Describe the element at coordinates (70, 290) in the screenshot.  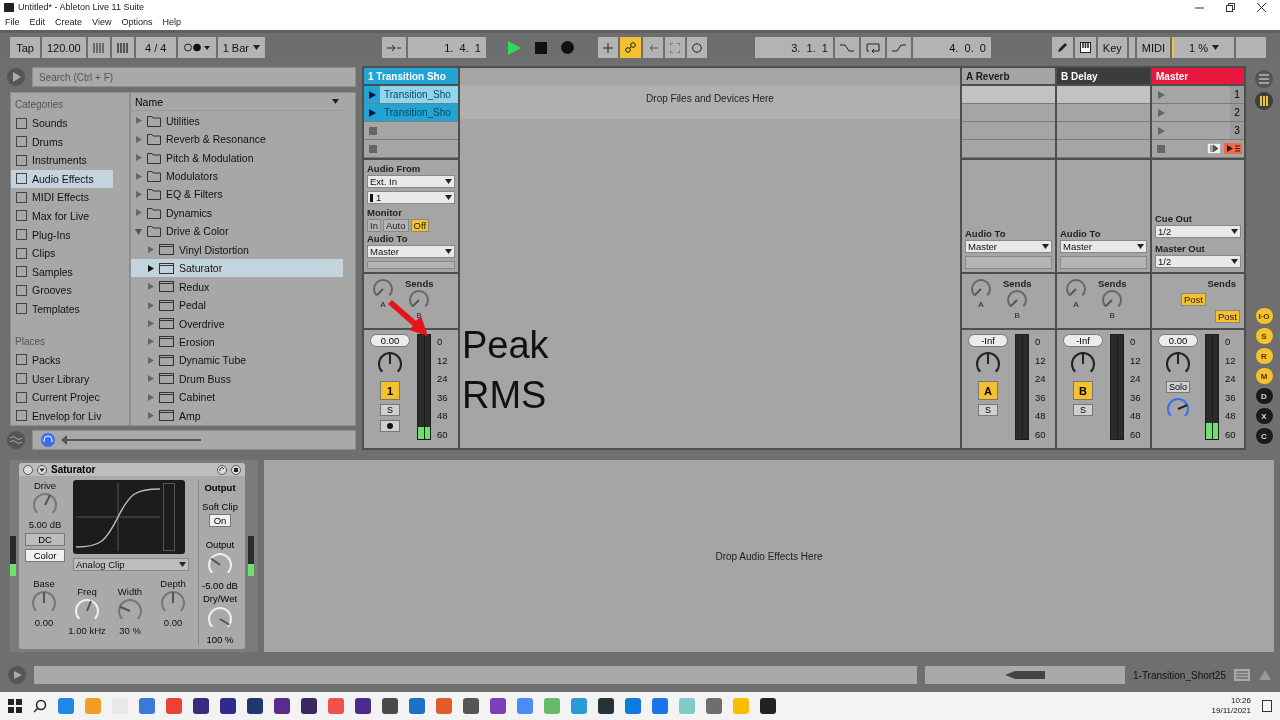
I see `category-item: Grooves` at that location.